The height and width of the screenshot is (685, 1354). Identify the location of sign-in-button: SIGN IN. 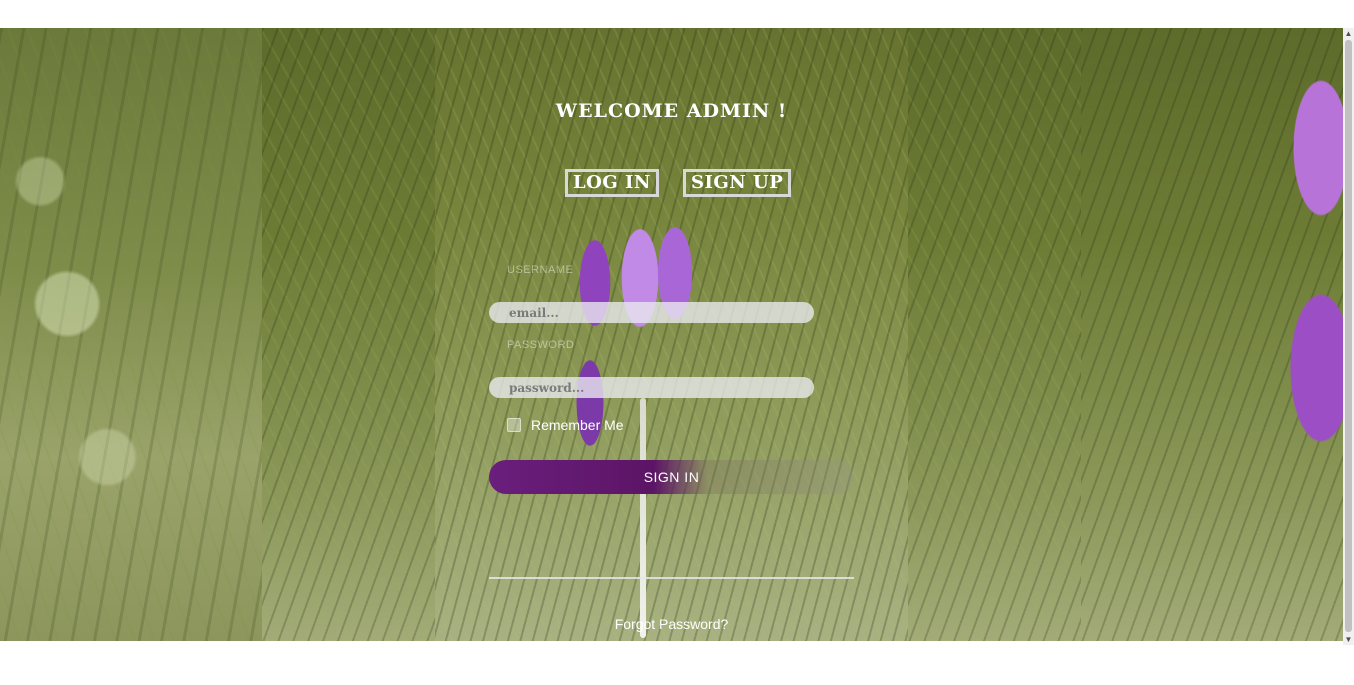
(671, 477).